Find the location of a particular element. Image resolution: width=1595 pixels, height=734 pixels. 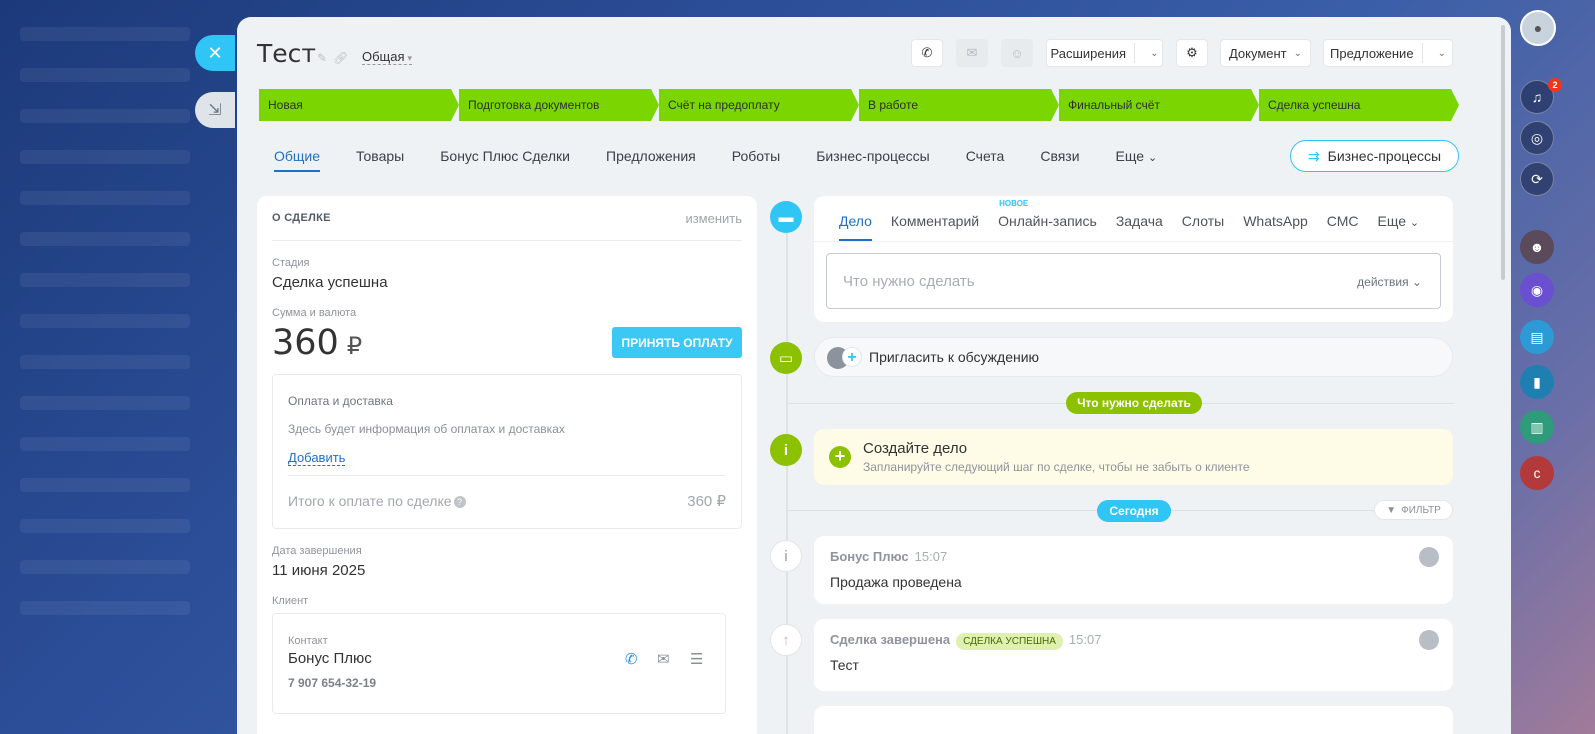

call-button: ✆ is located at coordinates (927, 53).